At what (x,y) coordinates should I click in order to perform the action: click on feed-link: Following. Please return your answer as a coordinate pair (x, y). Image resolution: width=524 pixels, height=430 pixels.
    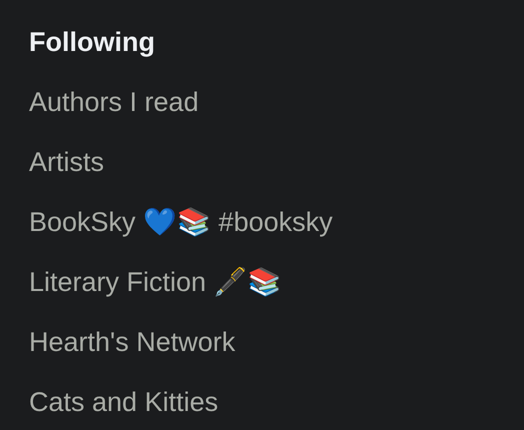
    Looking at the image, I should click on (92, 42).